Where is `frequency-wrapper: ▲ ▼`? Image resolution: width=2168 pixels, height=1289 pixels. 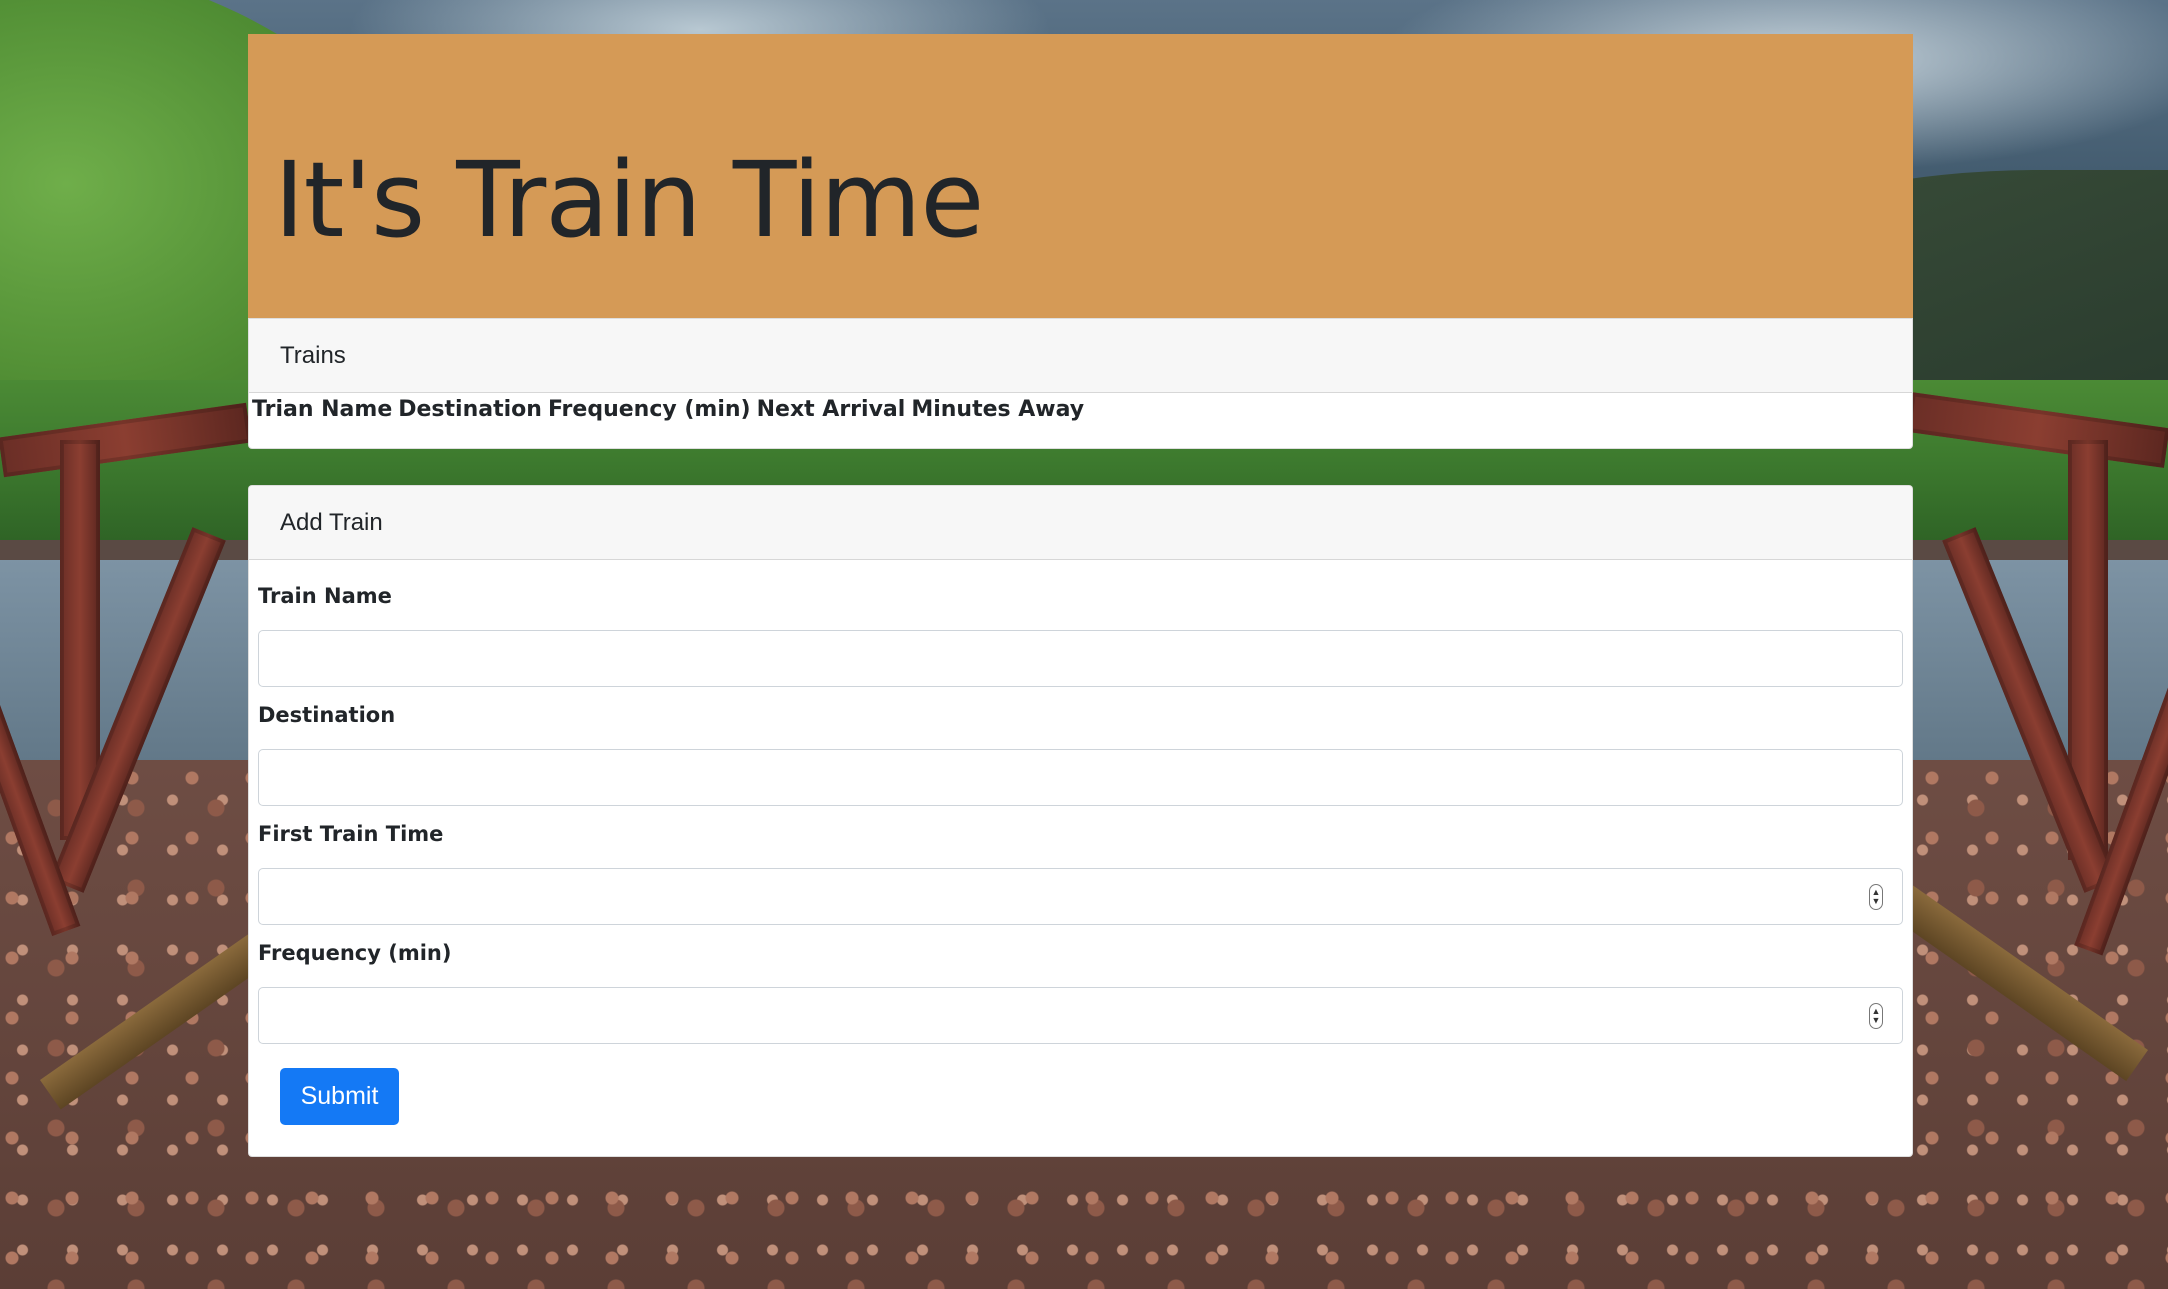
frequency-wrapper: ▲ ▼ is located at coordinates (1080, 1015).